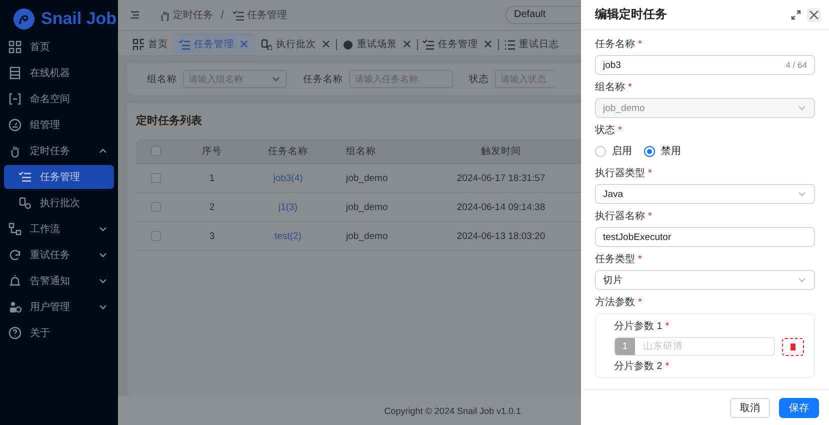 This screenshot has height=425, width=829. What do you see at coordinates (59, 47) in the screenshot?
I see `sidebar-item: 首页` at bounding box center [59, 47].